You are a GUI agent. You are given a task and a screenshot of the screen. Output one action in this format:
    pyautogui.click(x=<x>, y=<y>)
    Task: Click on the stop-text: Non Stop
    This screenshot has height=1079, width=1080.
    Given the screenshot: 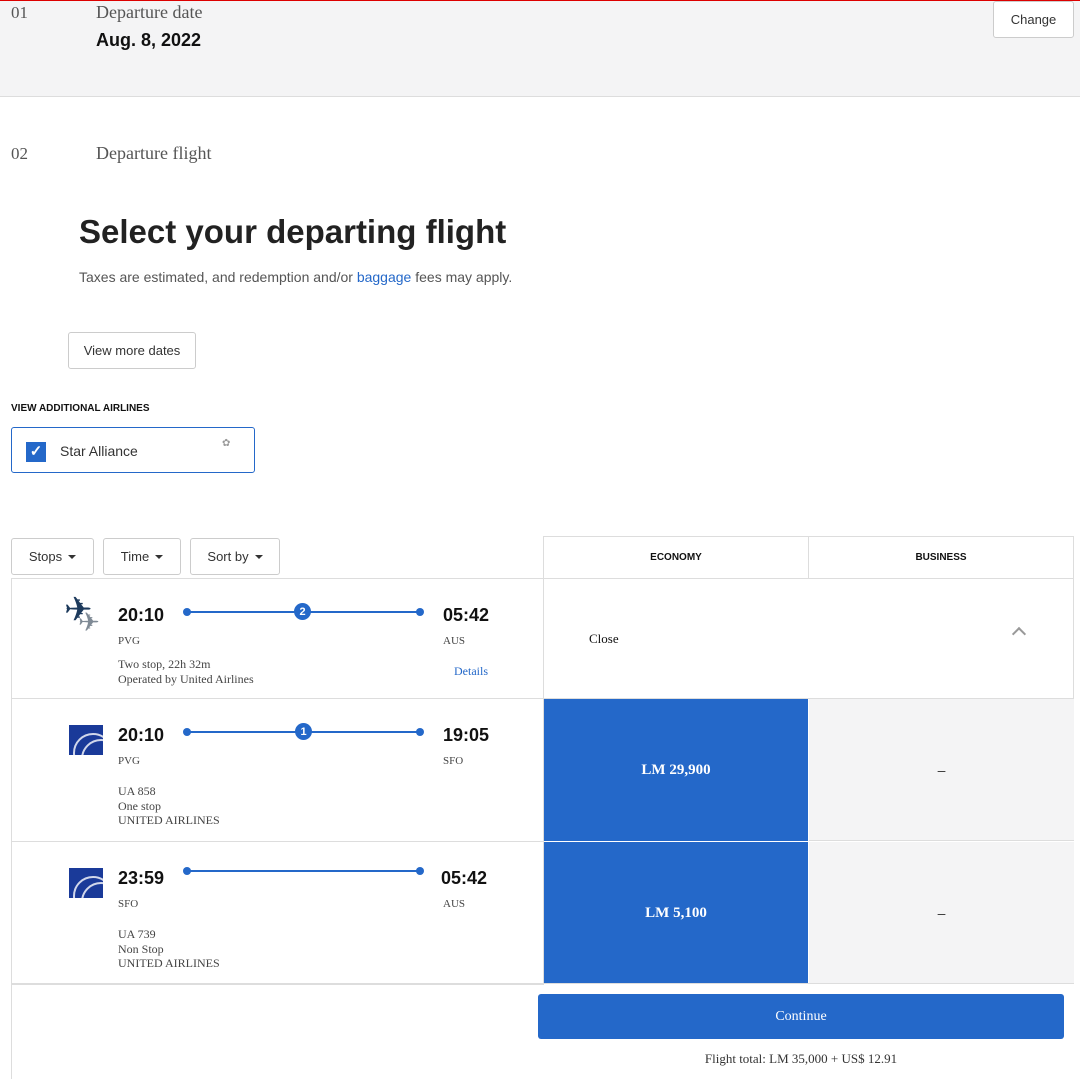 What is the action you would take?
    pyautogui.click(x=141, y=949)
    